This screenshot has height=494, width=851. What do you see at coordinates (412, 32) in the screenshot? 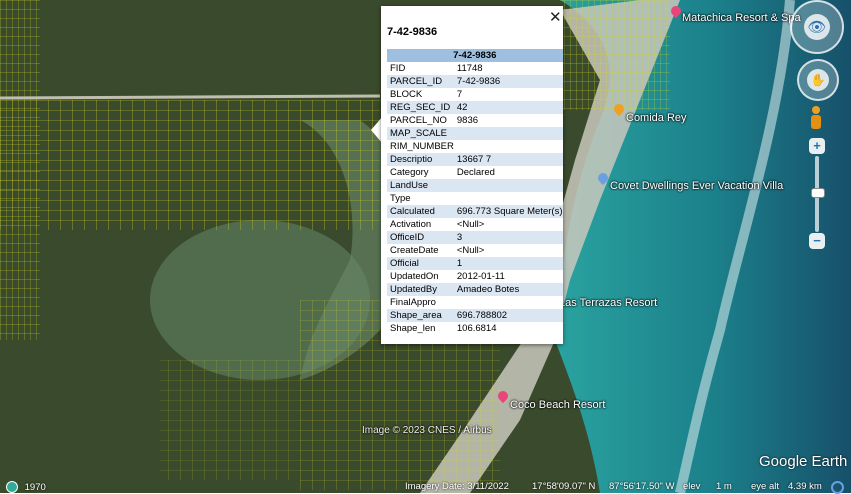
I see `popup-title: 7-42-9836` at bounding box center [412, 32].